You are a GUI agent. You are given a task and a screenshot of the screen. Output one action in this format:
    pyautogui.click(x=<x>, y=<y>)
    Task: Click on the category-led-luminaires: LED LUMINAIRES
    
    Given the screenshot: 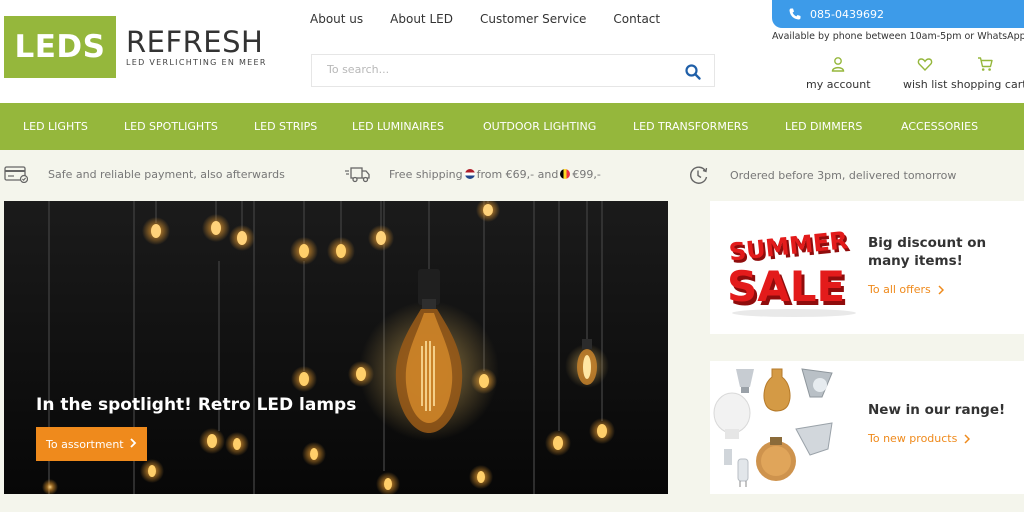 What is the action you would take?
    pyautogui.click(x=398, y=126)
    